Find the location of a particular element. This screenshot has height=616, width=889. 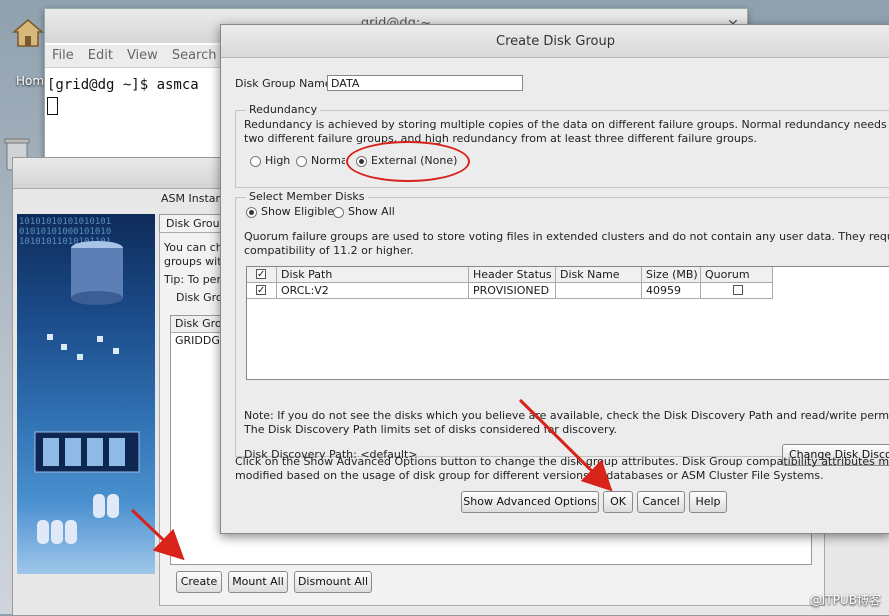

watermark: @ITPUB博客 is located at coordinates (845, 600).